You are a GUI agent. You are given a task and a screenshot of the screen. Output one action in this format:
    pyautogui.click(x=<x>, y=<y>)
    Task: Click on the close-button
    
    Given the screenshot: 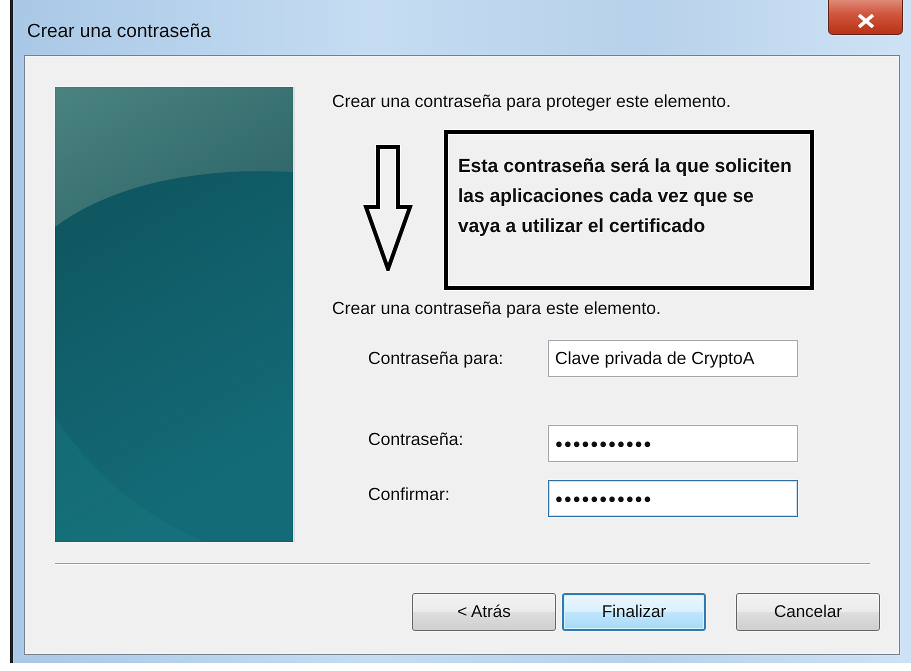 What is the action you would take?
    pyautogui.click(x=865, y=17)
    